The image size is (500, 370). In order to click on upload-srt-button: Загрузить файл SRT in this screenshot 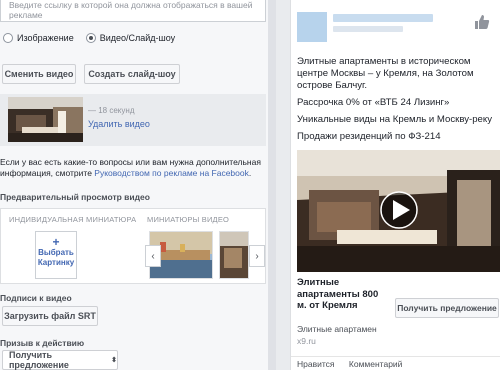, I will do `click(50, 316)`.